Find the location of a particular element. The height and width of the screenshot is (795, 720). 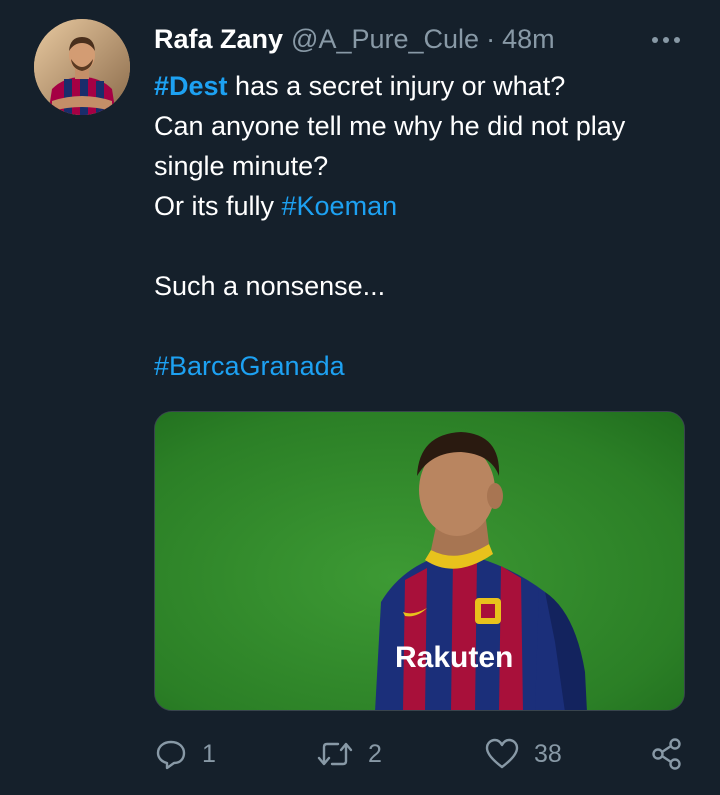

tweet-actions: 1 2 38 is located at coordinates (424, 754).